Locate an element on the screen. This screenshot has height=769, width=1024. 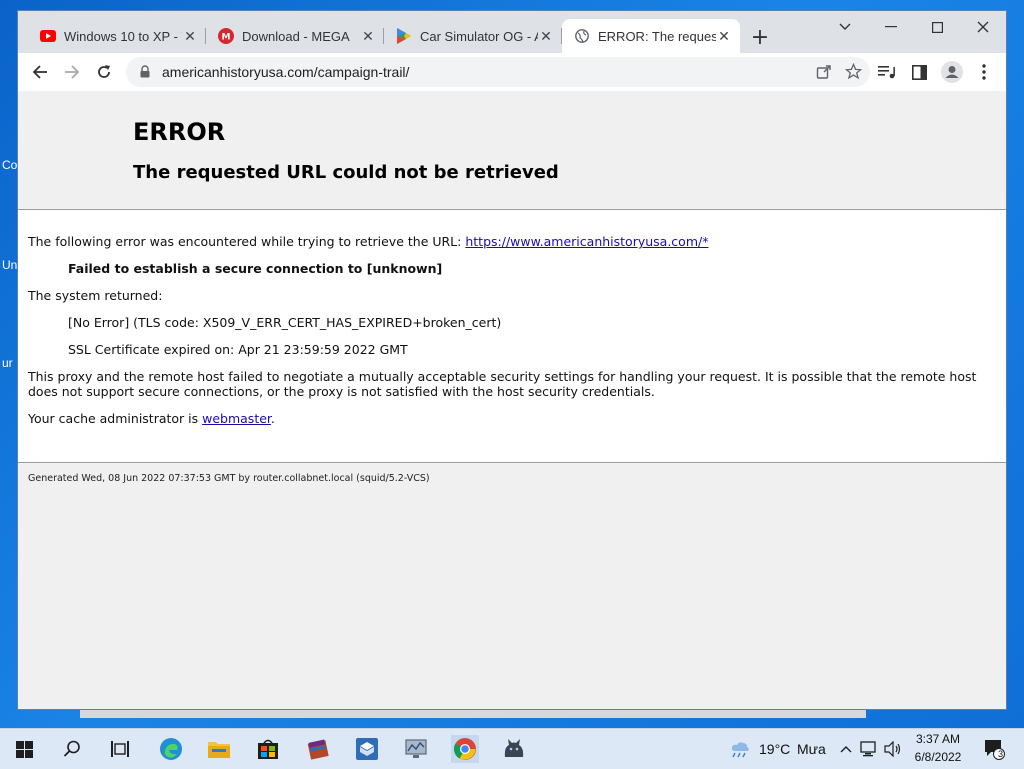
side-panel-icon is located at coordinates (919, 72).